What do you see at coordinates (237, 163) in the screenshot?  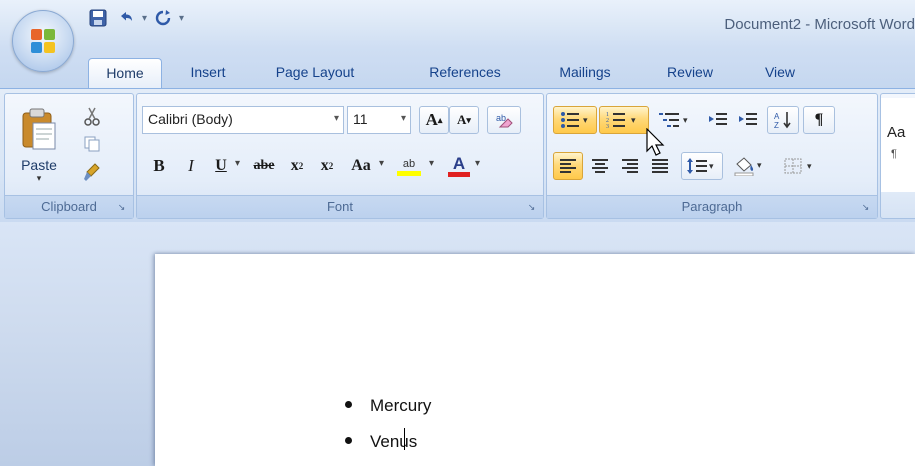 I see `underline-dropdown-icon: ▾` at bounding box center [237, 163].